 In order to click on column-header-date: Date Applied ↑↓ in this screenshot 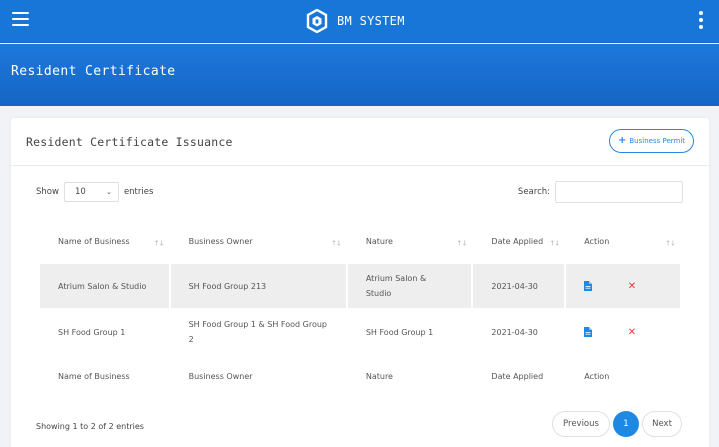, I will do `click(518, 241)`.